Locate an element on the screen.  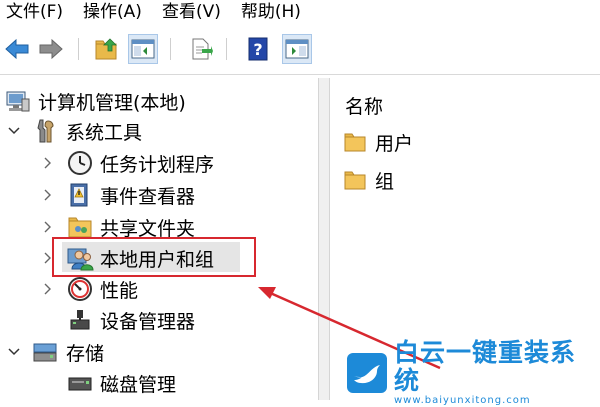
watermark: 白云一键重装系统 www.baiyunxitong.com is located at coordinates (471, 372).